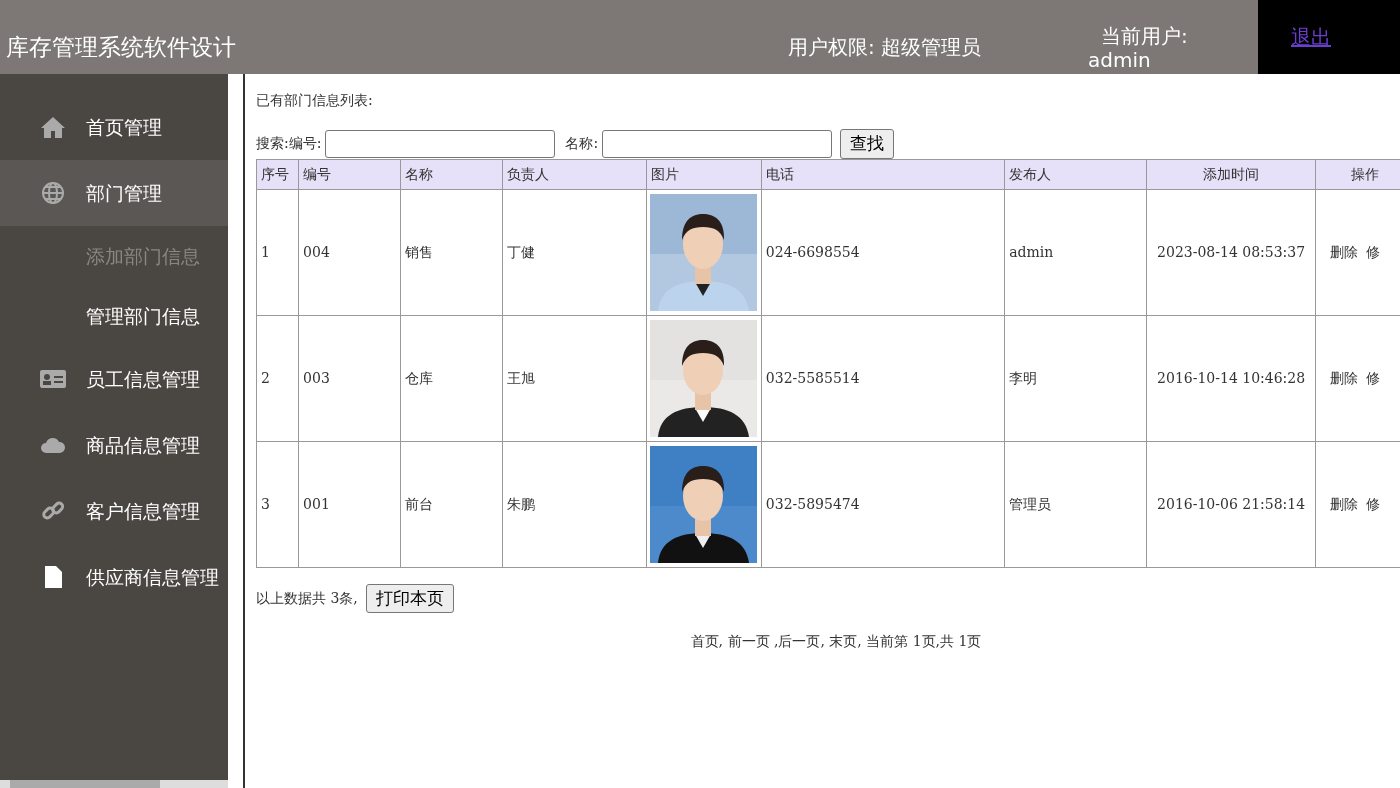 Image resolution: width=1400 pixels, height=788 pixels. I want to click on column-header: 操作, so click(1357, 174).